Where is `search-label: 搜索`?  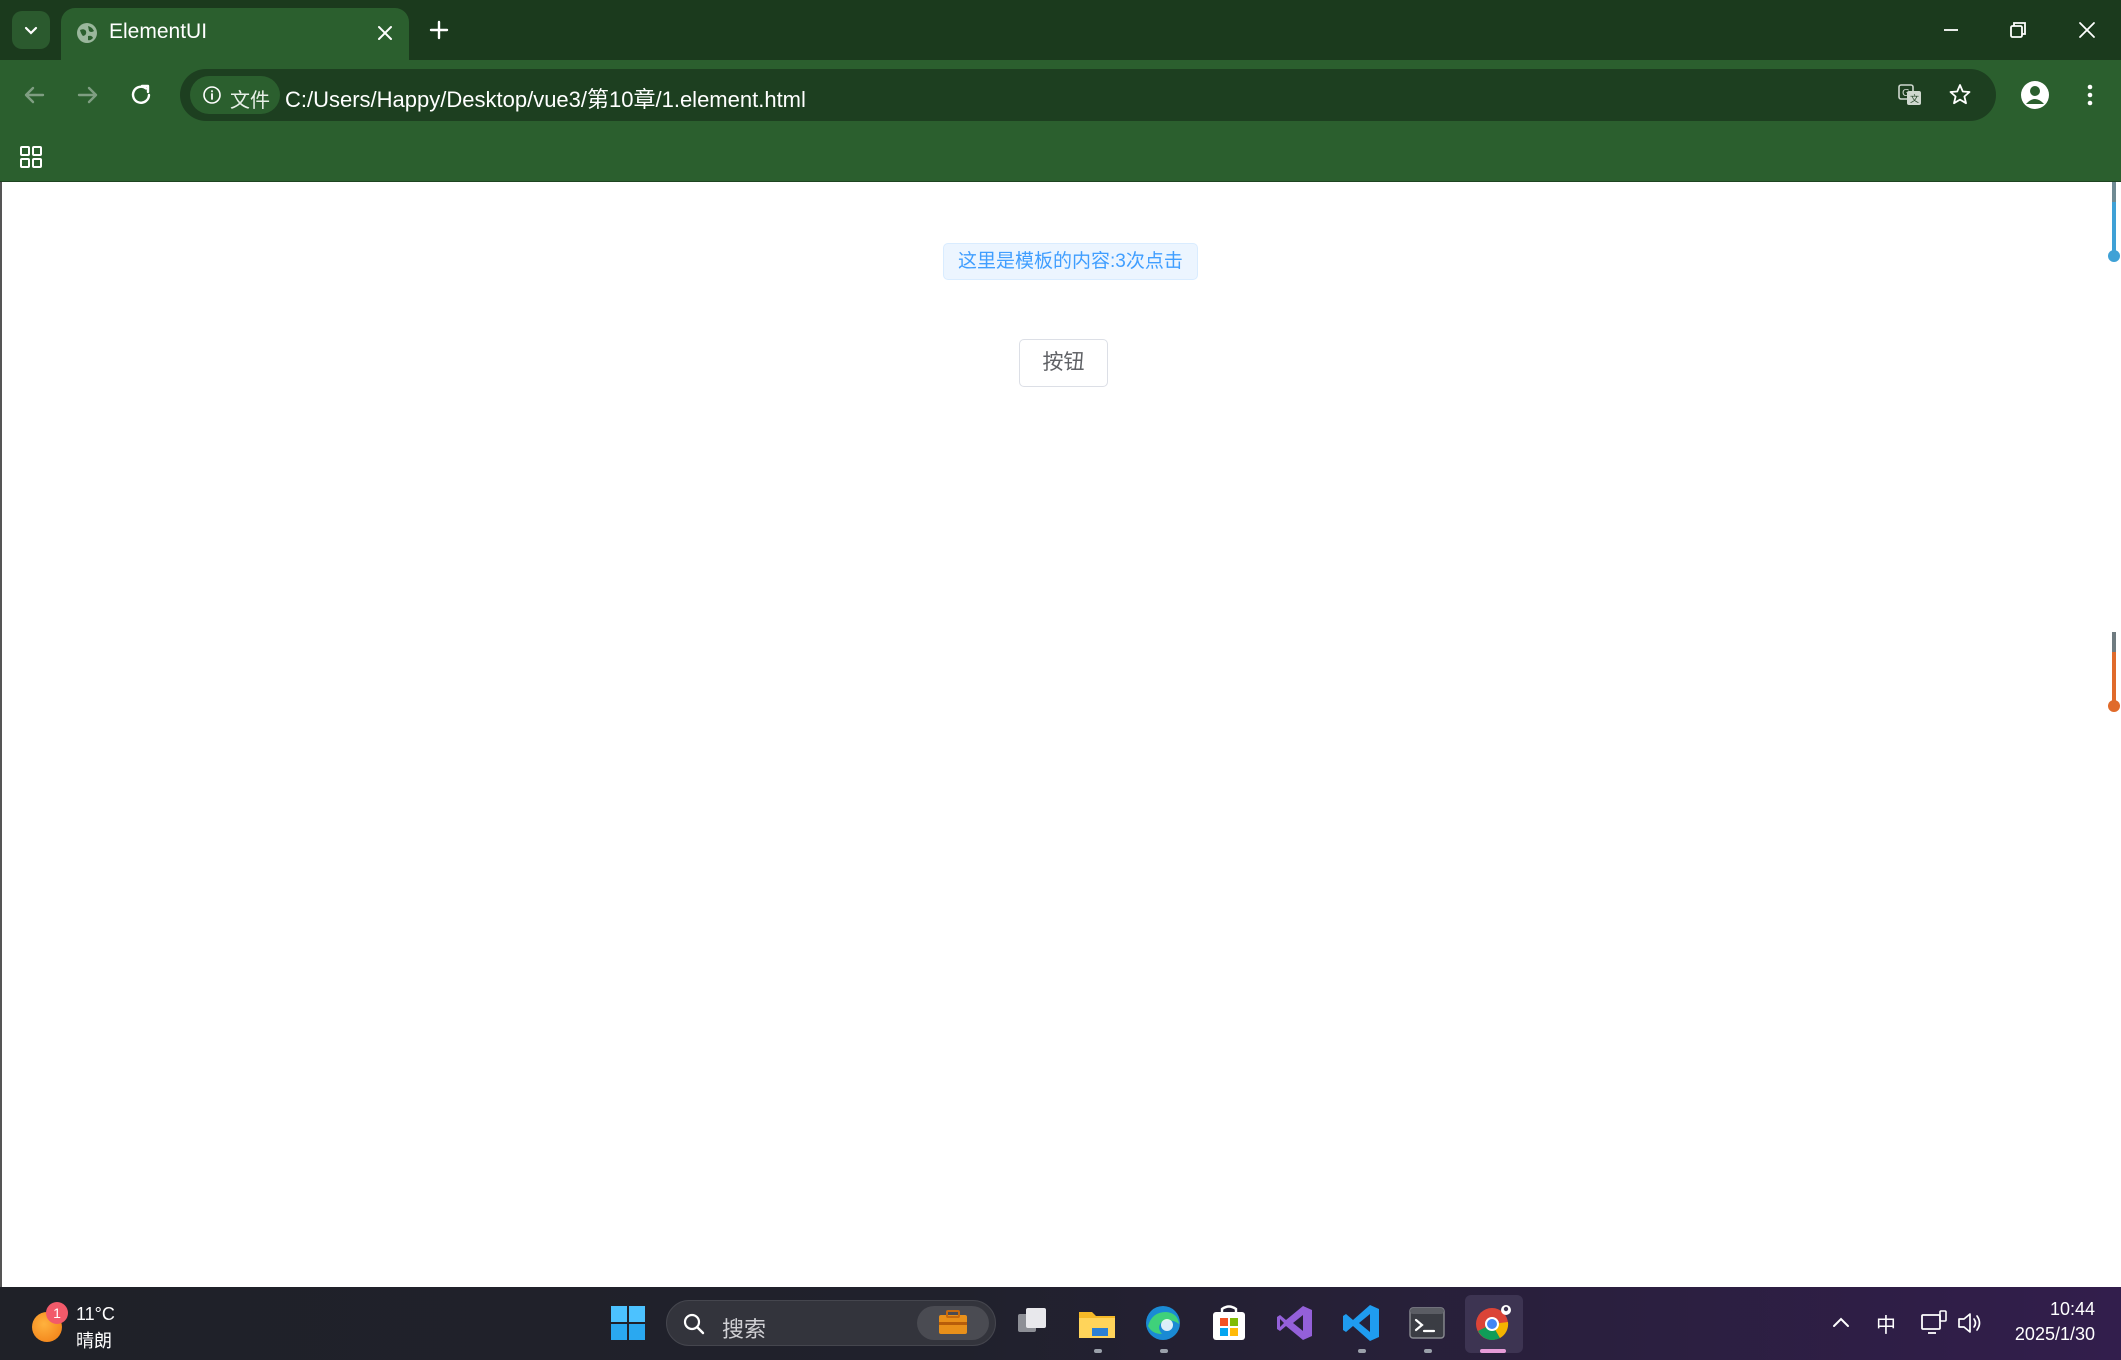 search-label: 搜索 is located at coordinates (744, 1329).